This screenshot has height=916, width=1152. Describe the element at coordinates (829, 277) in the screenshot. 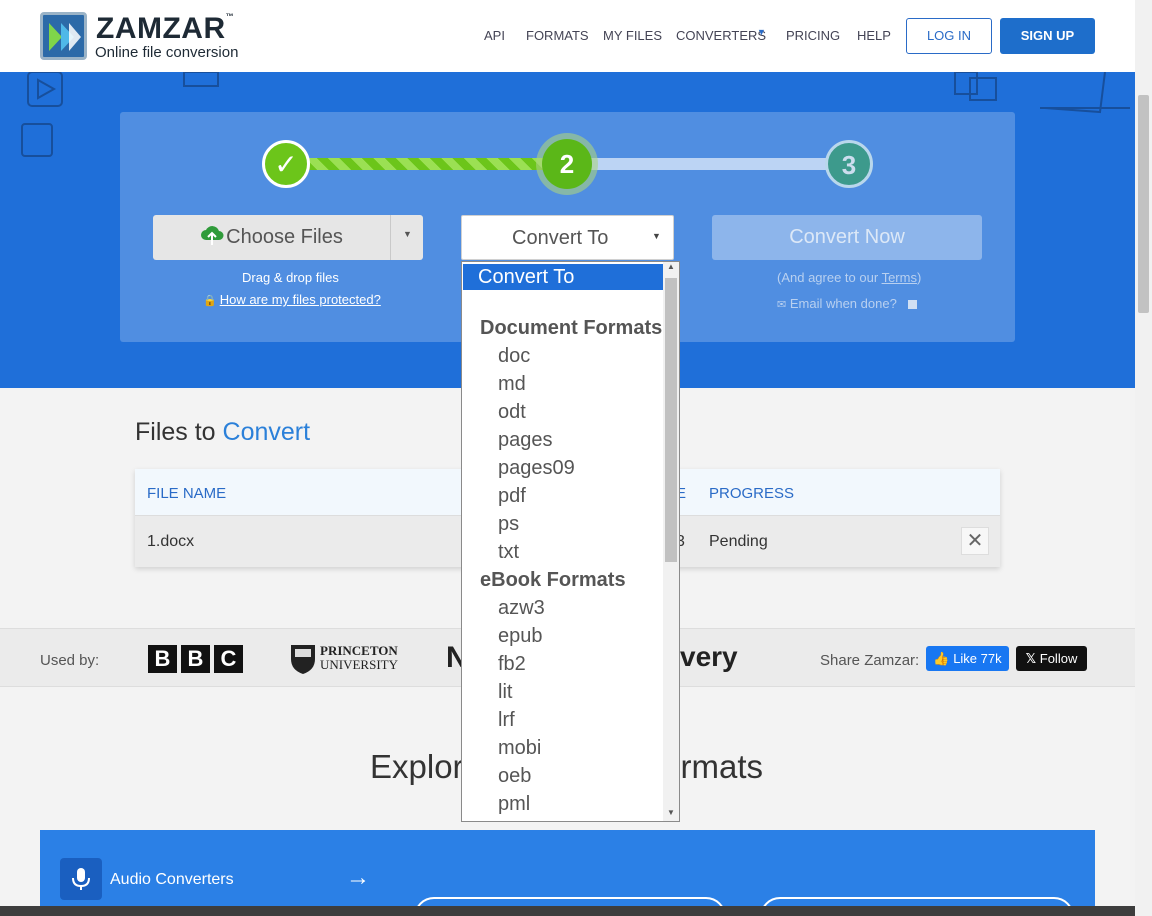

I see `agree-prefix: (And agree to our` at that location.